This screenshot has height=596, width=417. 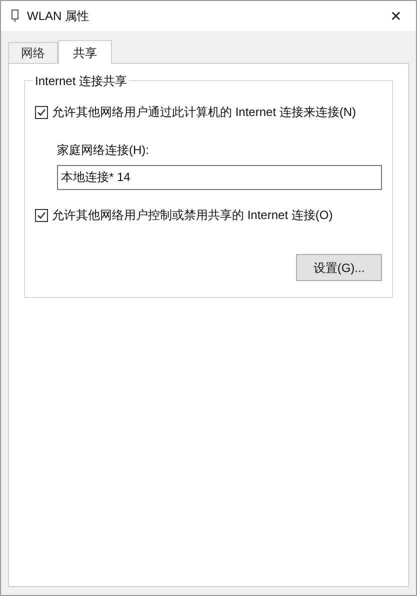 I want to click on window-title: WLAN 属性, so click(x=58, y=16).